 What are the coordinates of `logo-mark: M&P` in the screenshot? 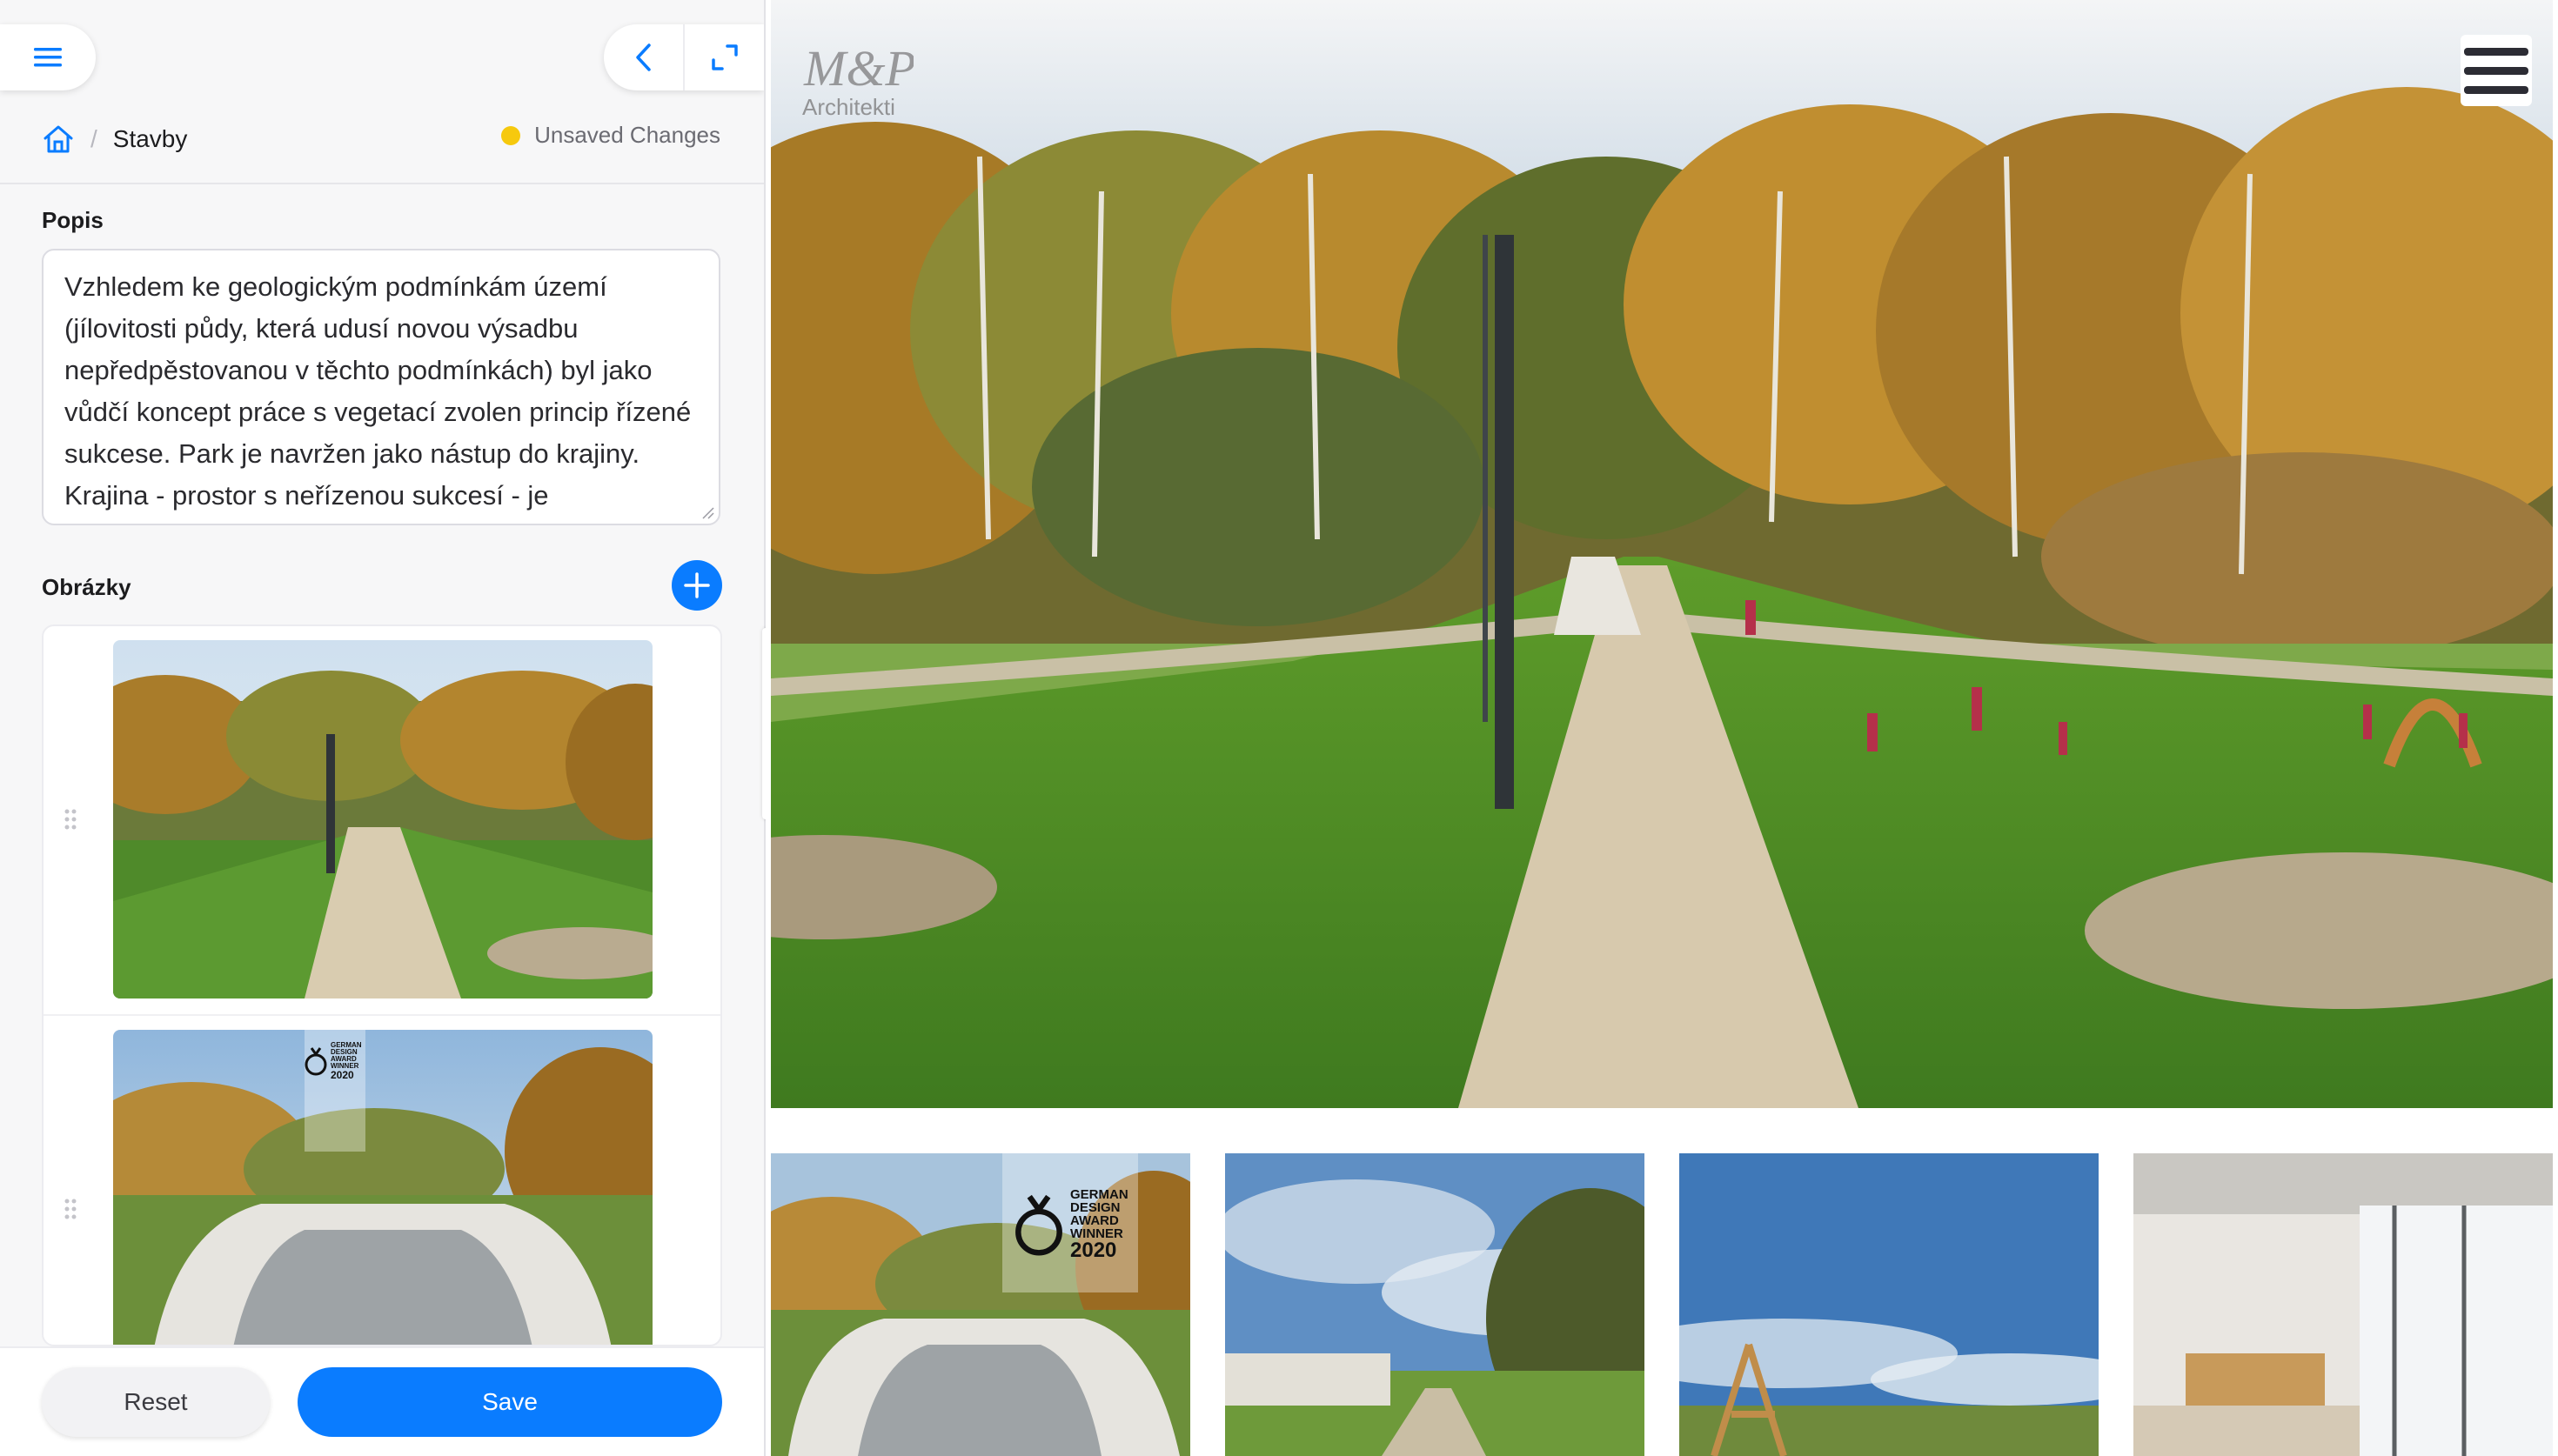 It's located at (858, 68).